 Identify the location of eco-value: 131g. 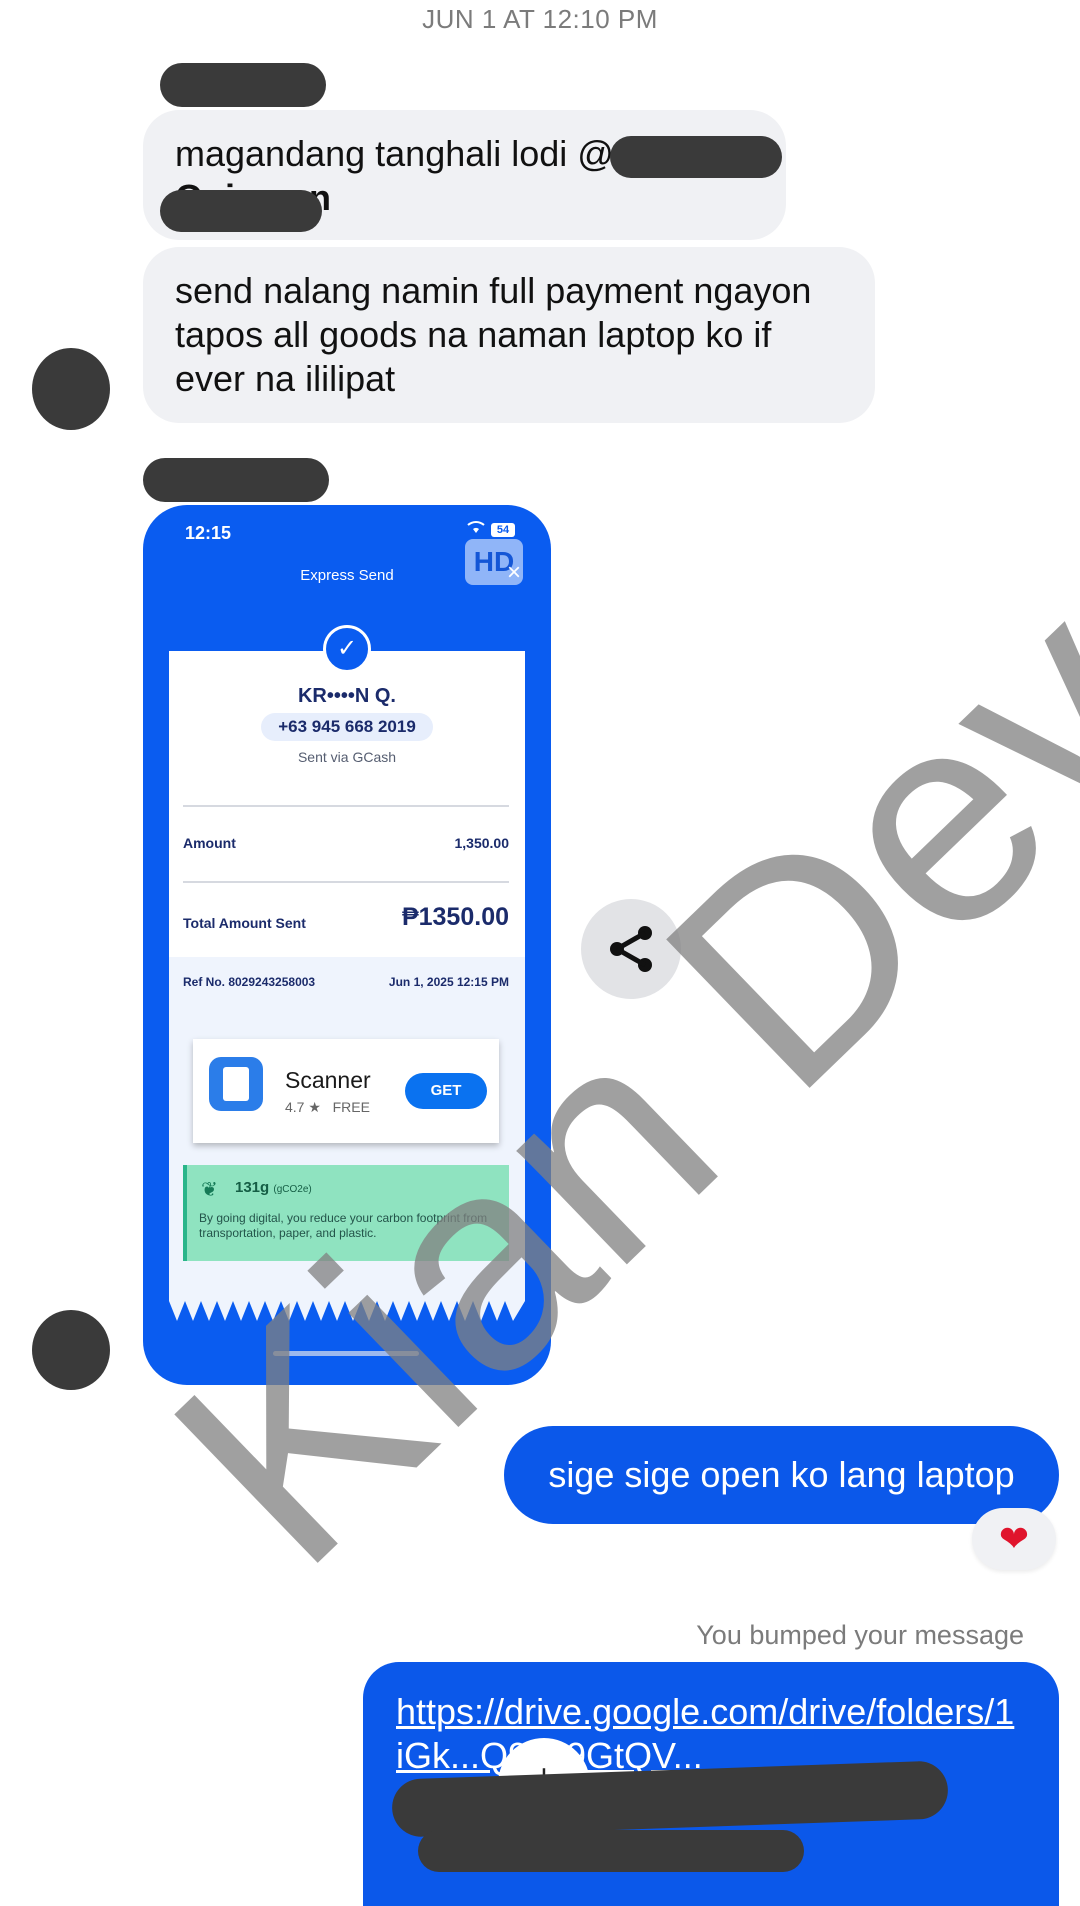
(252, 1187).